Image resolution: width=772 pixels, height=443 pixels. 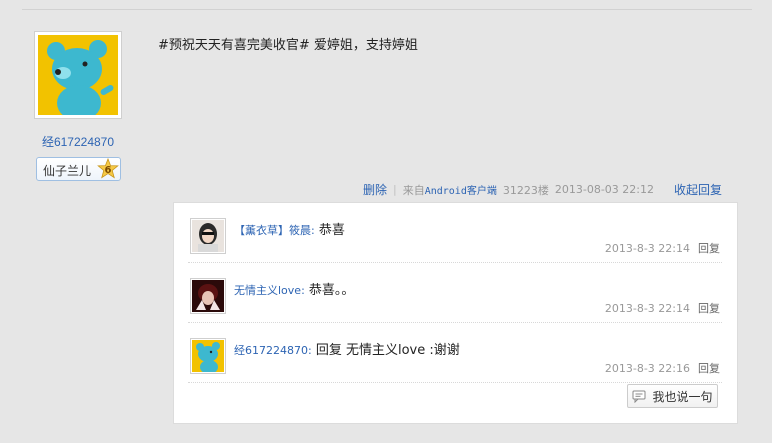 What do you see at coordinates (413, 190) in the screenshot?
I see `source-prefix: 来自` at bounding box center [413, 190].